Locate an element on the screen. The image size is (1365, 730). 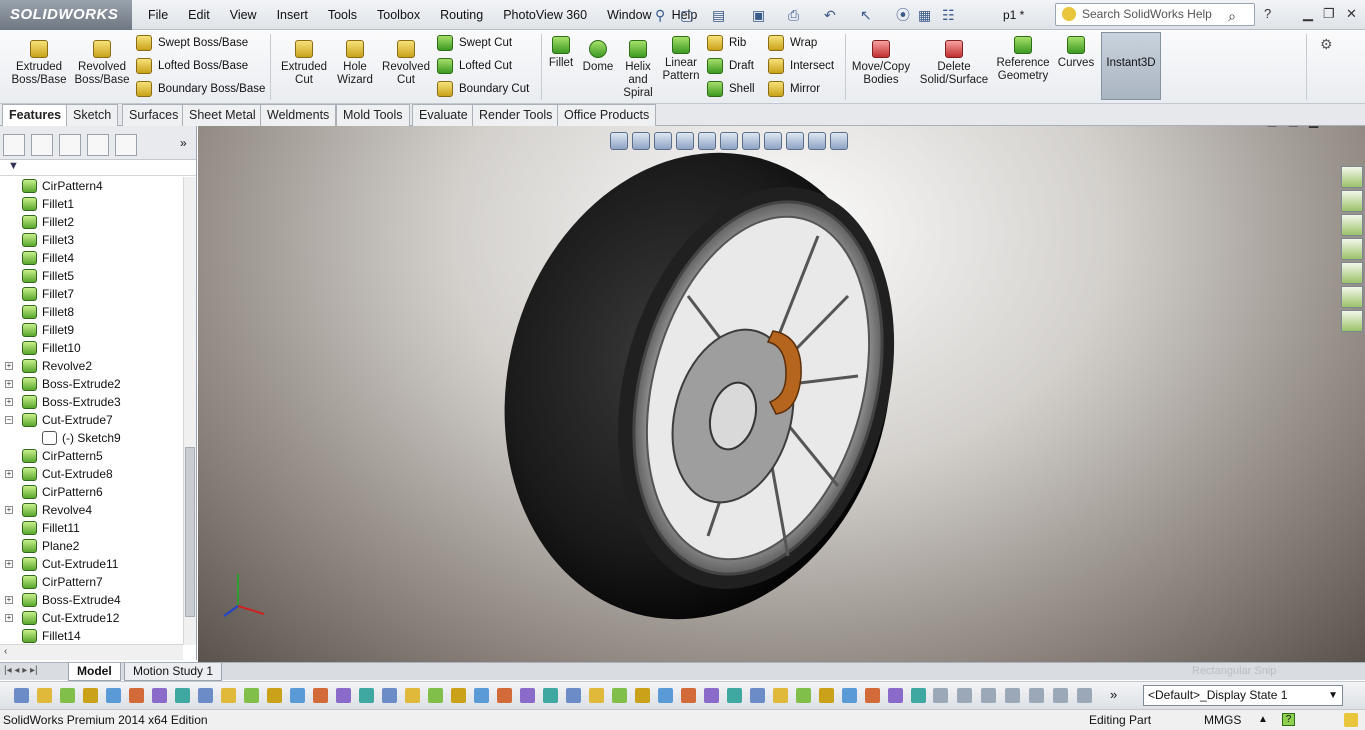
tab-sheet-metal: Sheet Metal is located at coordinates (222, 115).